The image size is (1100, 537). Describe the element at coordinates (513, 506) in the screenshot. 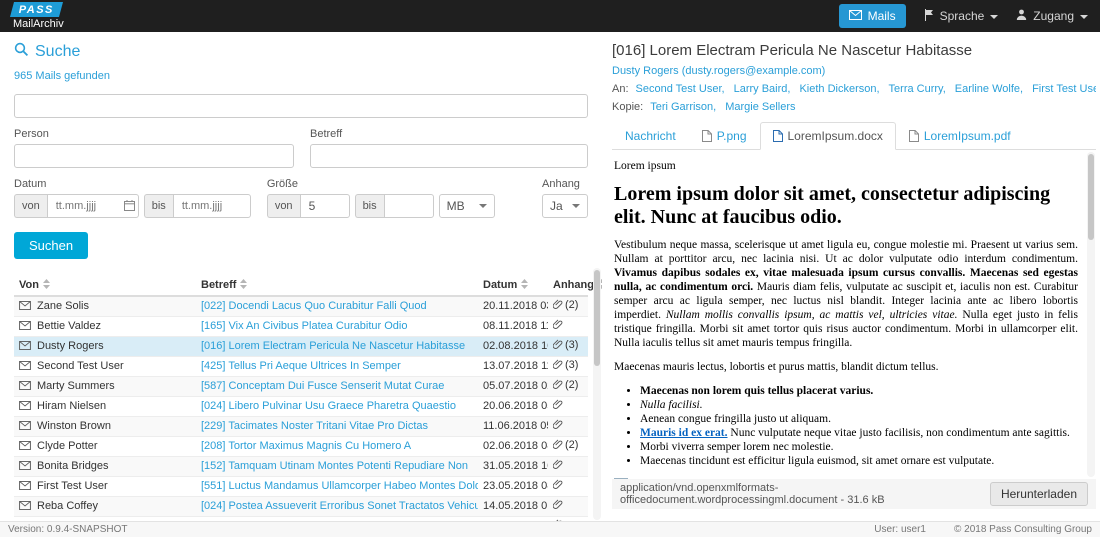

I see `mail-date: 14.05.2018 01:27` at that location.